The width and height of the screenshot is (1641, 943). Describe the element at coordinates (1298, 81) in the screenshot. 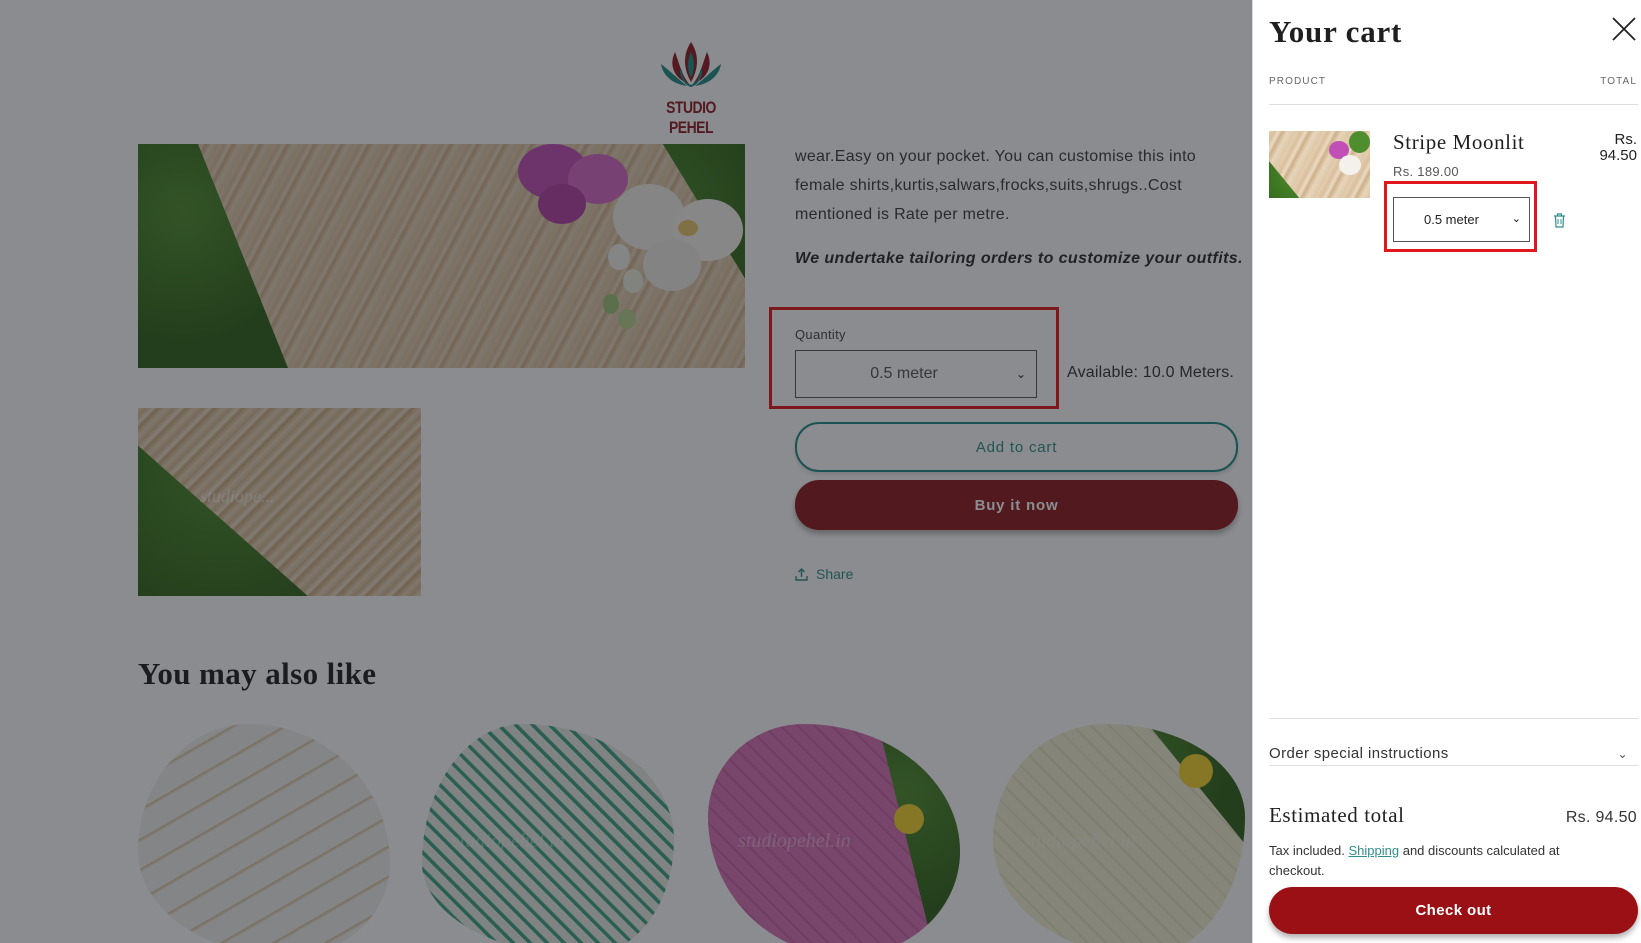

I see `column-header-product: PRODUCT` at that location.